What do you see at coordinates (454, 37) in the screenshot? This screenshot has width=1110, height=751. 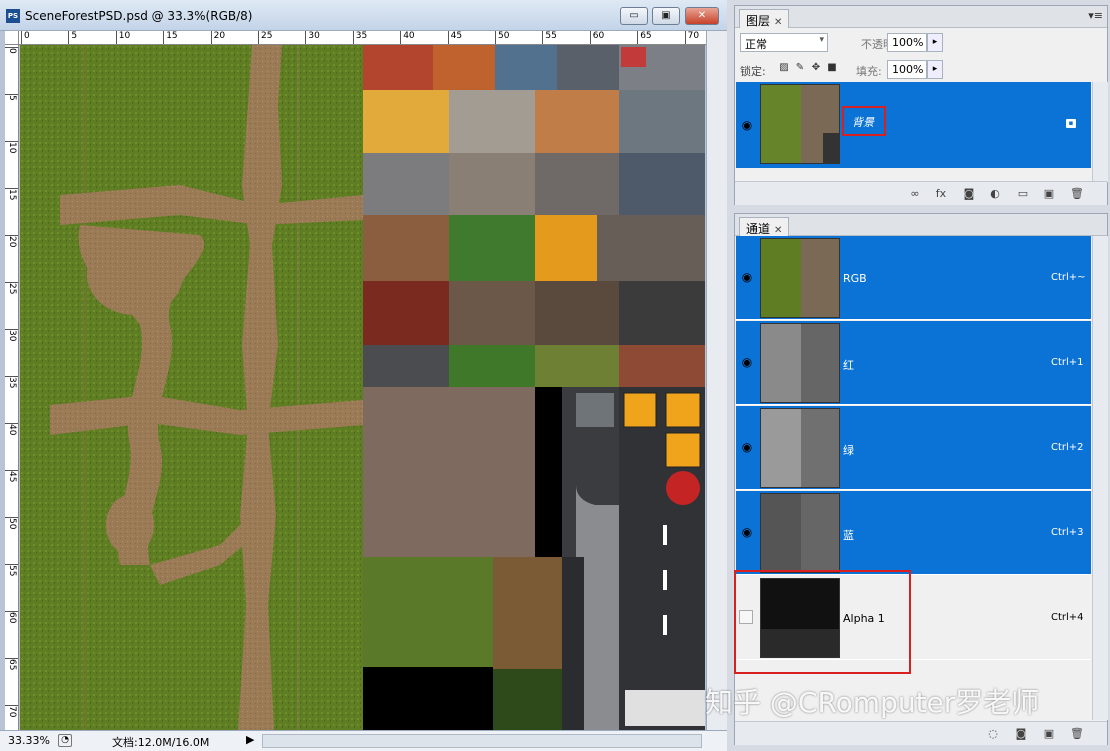 I see `ruler-tick: 45` at bounding box center [454, 37].